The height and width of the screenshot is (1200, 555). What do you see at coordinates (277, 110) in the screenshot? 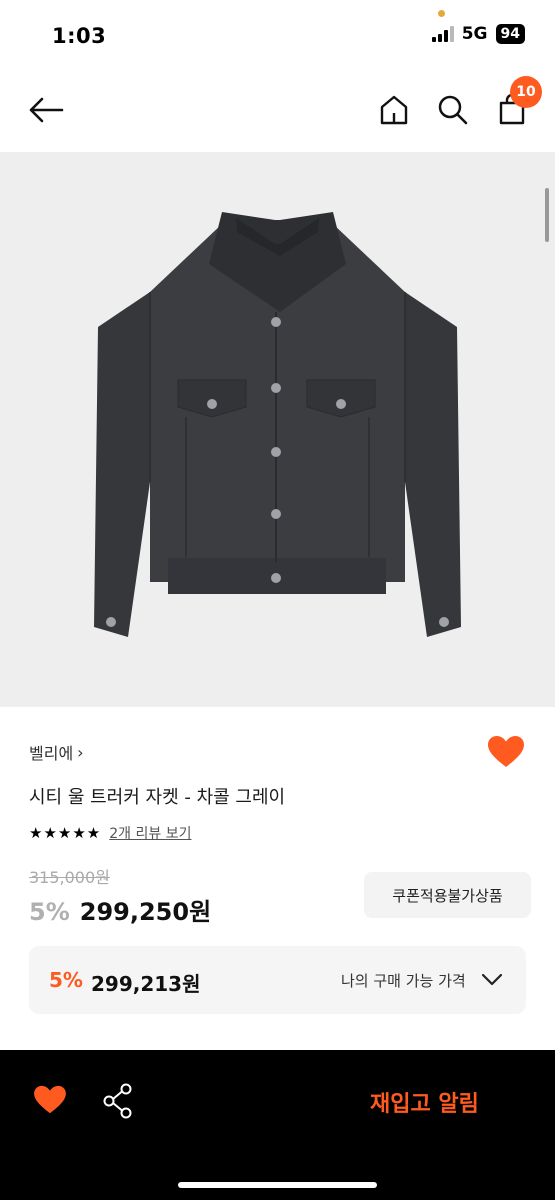
I see `top-navigation: 10` at bounding box center [277, 110].